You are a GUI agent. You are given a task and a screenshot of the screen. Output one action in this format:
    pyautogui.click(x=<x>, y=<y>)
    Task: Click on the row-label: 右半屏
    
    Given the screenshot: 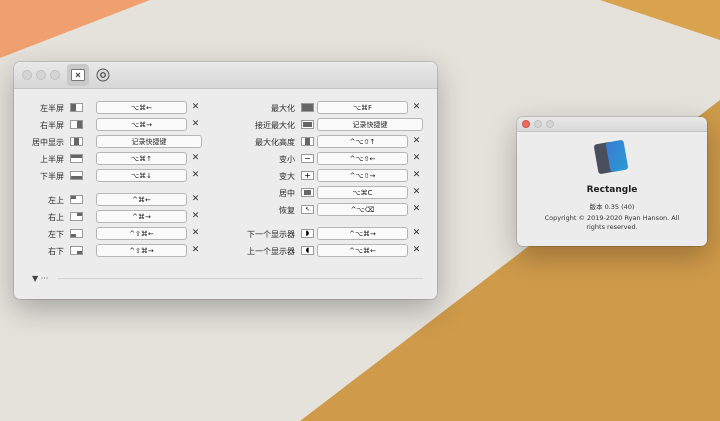 What is the action you would take?
    pyautogui.click(x=52, y=125)
    